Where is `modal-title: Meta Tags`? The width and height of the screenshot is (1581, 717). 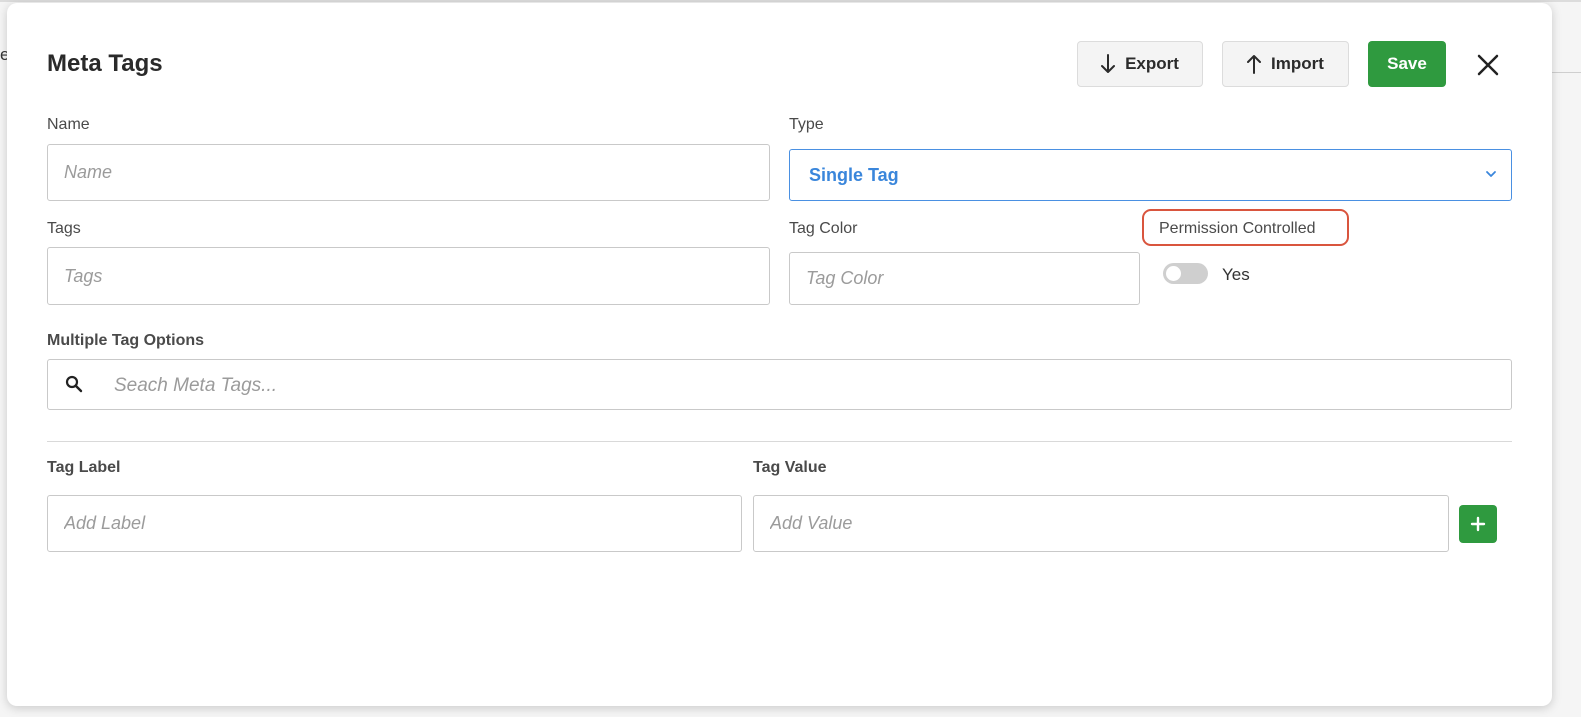
modal-title: Meta Tags is located at coordinates (105, 63).